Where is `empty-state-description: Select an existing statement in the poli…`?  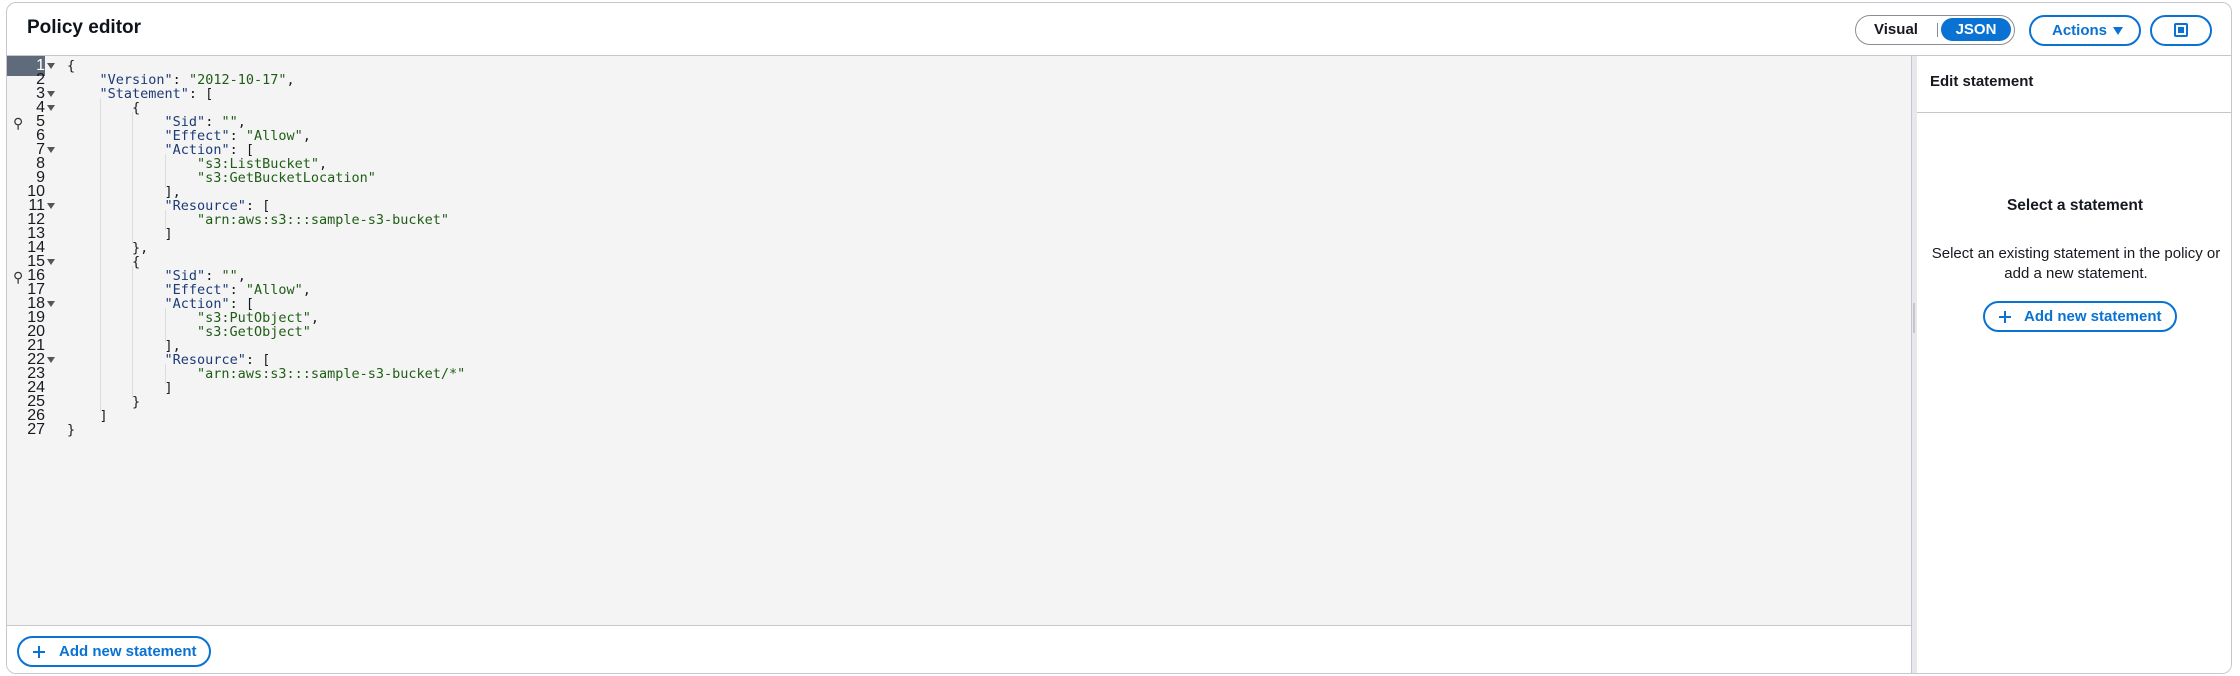
empty-state-description: Select an existing statement in the poli… is located at coordinates (2076, 263).